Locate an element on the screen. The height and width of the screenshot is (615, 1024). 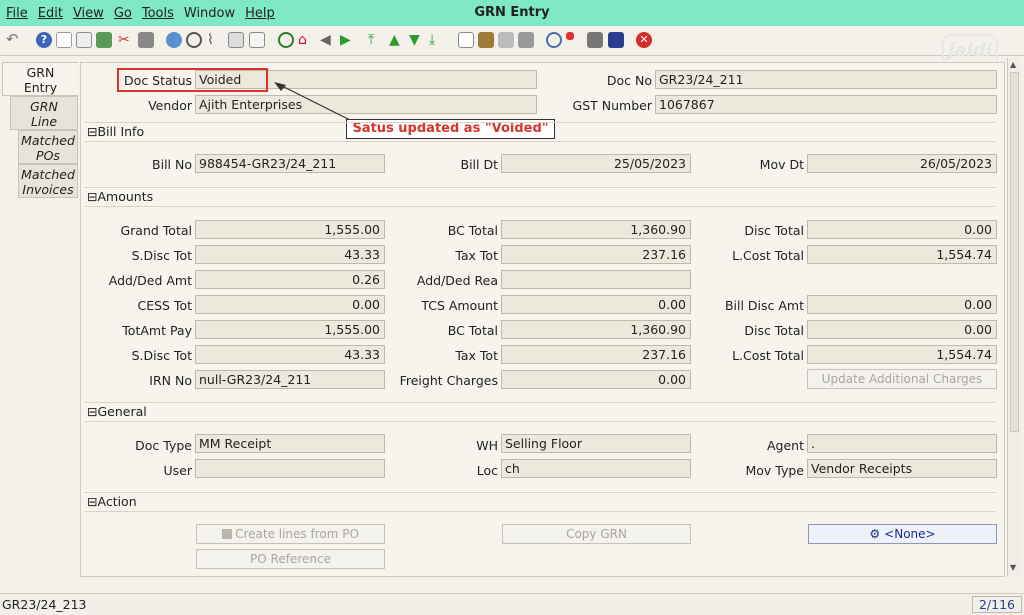
add-ded-rea-field is located at coordinates (596, 279).